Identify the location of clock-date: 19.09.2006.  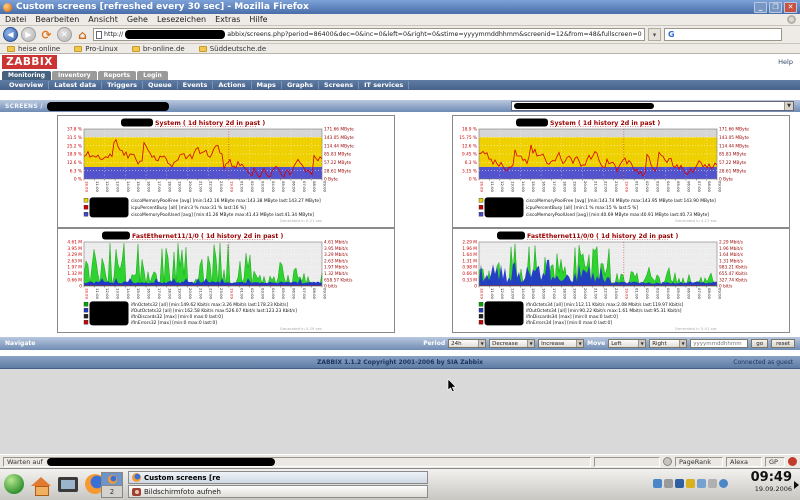
(773, 489).